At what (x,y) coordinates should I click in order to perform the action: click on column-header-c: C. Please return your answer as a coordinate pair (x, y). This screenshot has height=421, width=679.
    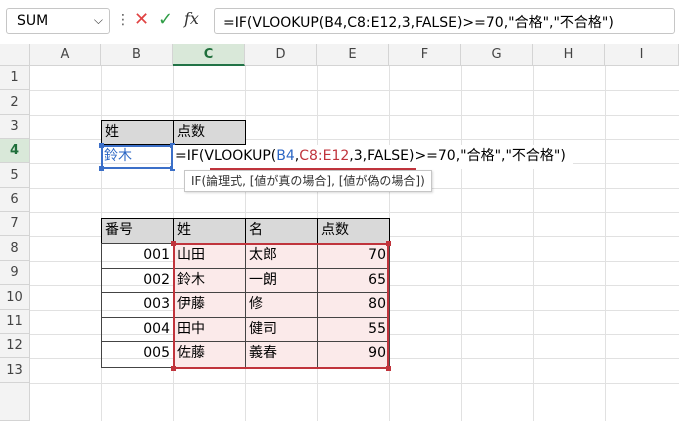
    Looking at the image, I should click on (209, 55).